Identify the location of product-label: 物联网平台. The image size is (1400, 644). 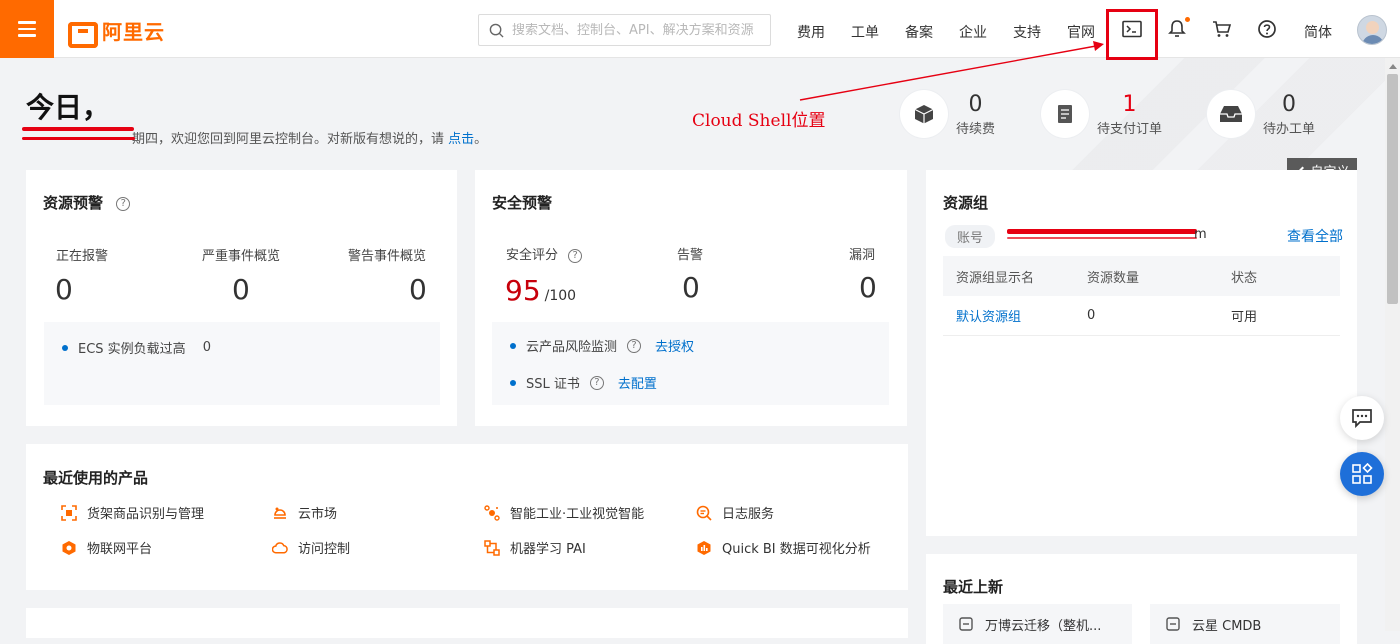
(120, 549).